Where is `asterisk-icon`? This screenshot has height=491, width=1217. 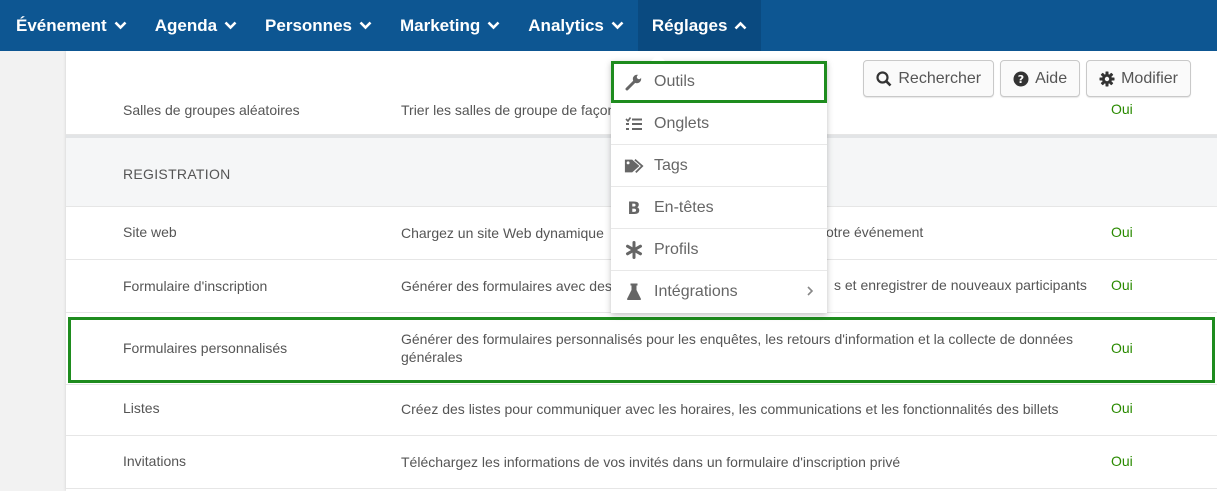 asterisk-icon is located at coordinates (634, 249).